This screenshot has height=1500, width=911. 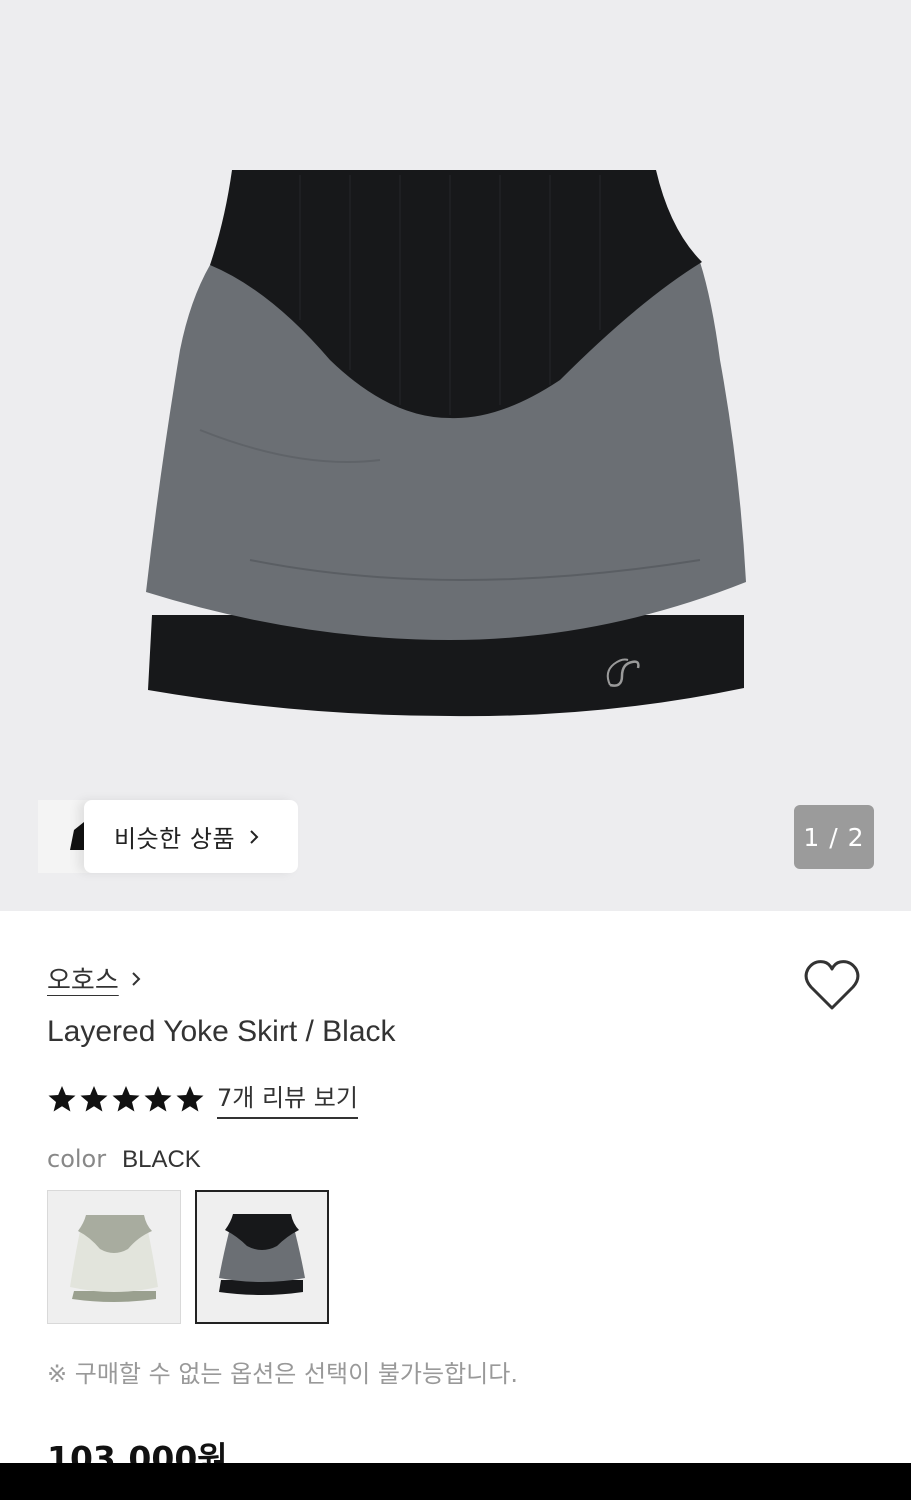 I want to click on star-rating, so click(x=126, y=1099).